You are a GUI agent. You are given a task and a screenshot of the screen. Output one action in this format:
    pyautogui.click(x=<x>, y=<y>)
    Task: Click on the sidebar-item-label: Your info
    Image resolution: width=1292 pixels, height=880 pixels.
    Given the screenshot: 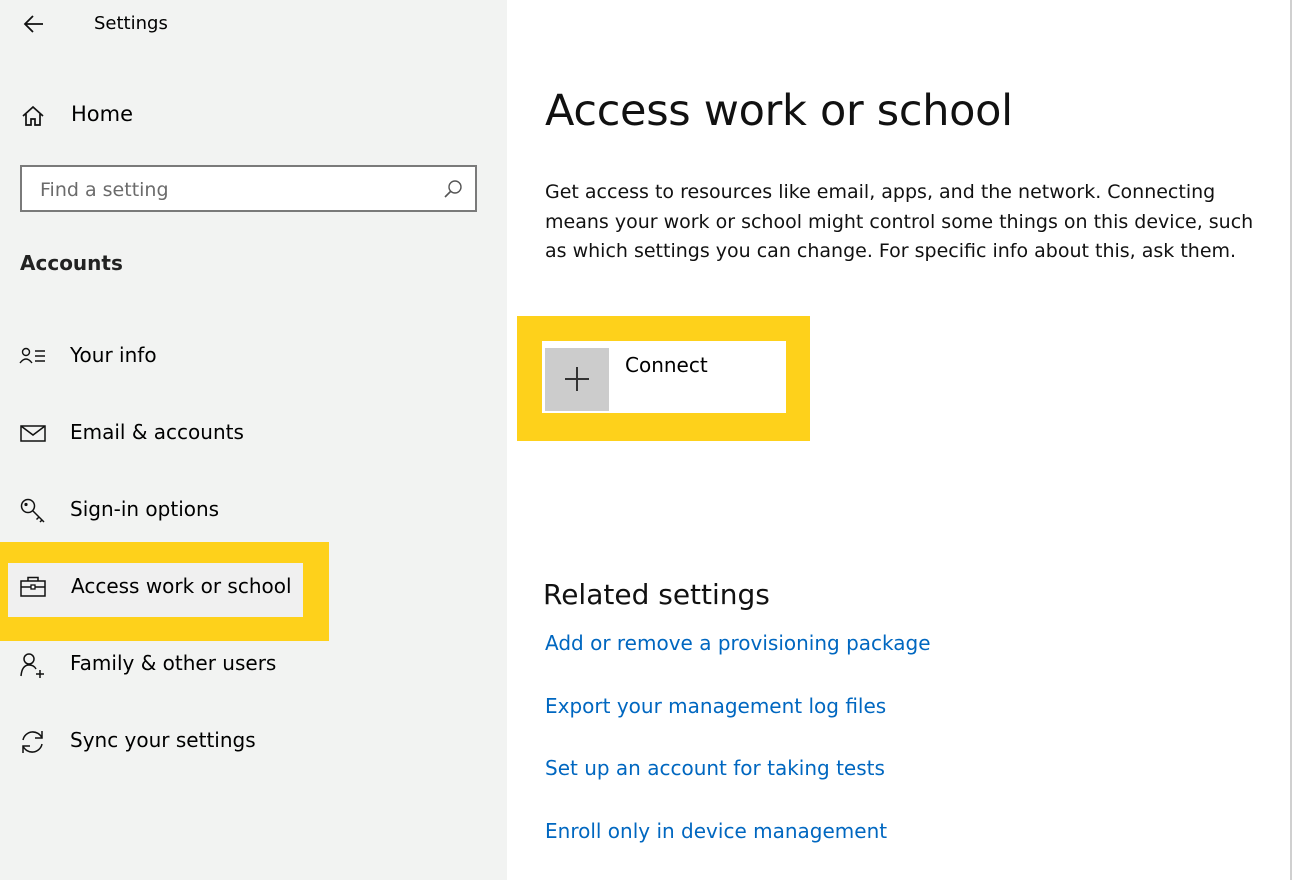 What is the action you would take?
    pyautogui.click(x=113, y=355)
    